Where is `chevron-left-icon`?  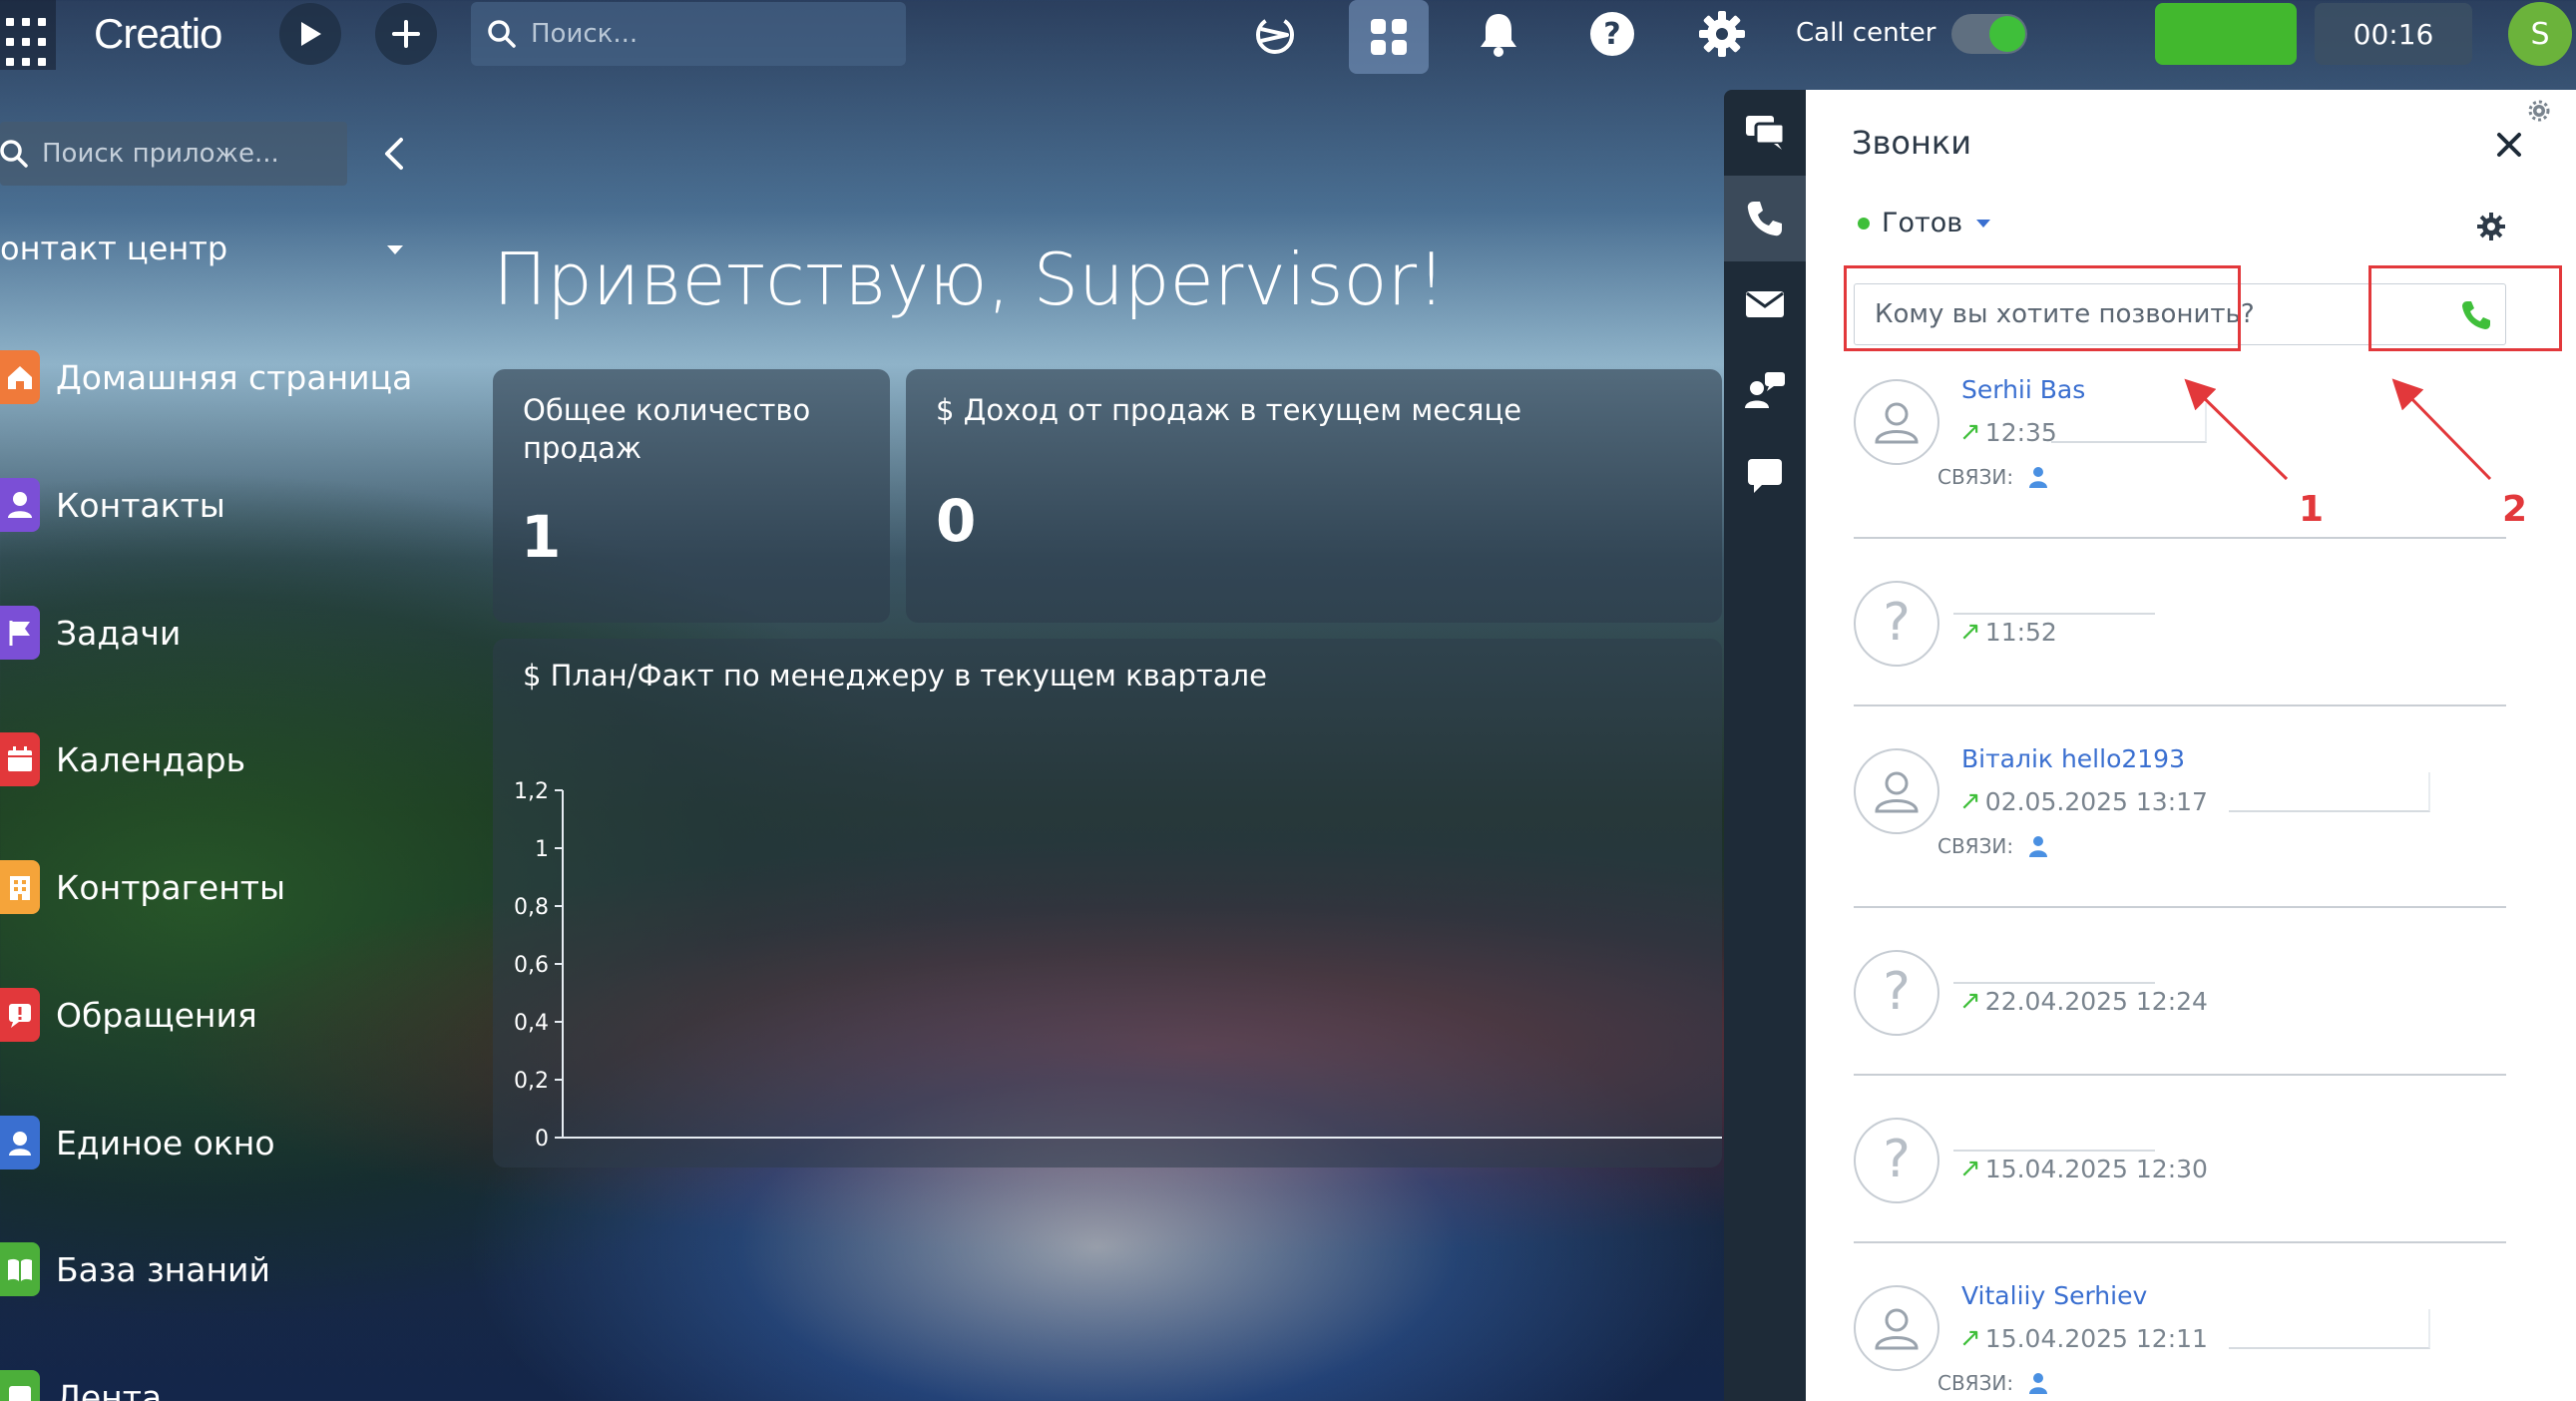
chevron-left-icon is located at coordinates (394, 154).